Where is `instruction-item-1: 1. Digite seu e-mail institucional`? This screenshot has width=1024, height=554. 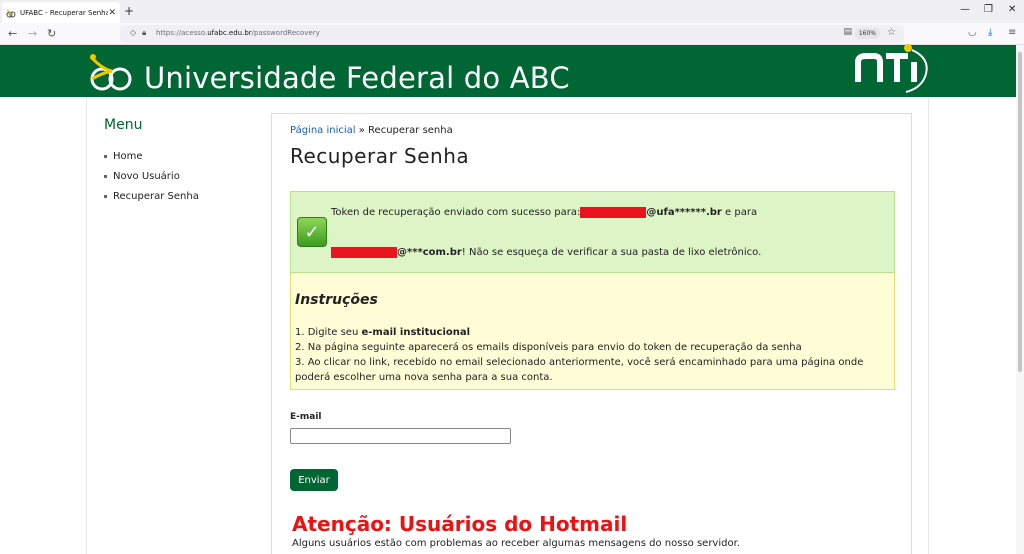 instruction-item-1: 1. Digite seu e-mail institucional is located at coordinates (383, 332).